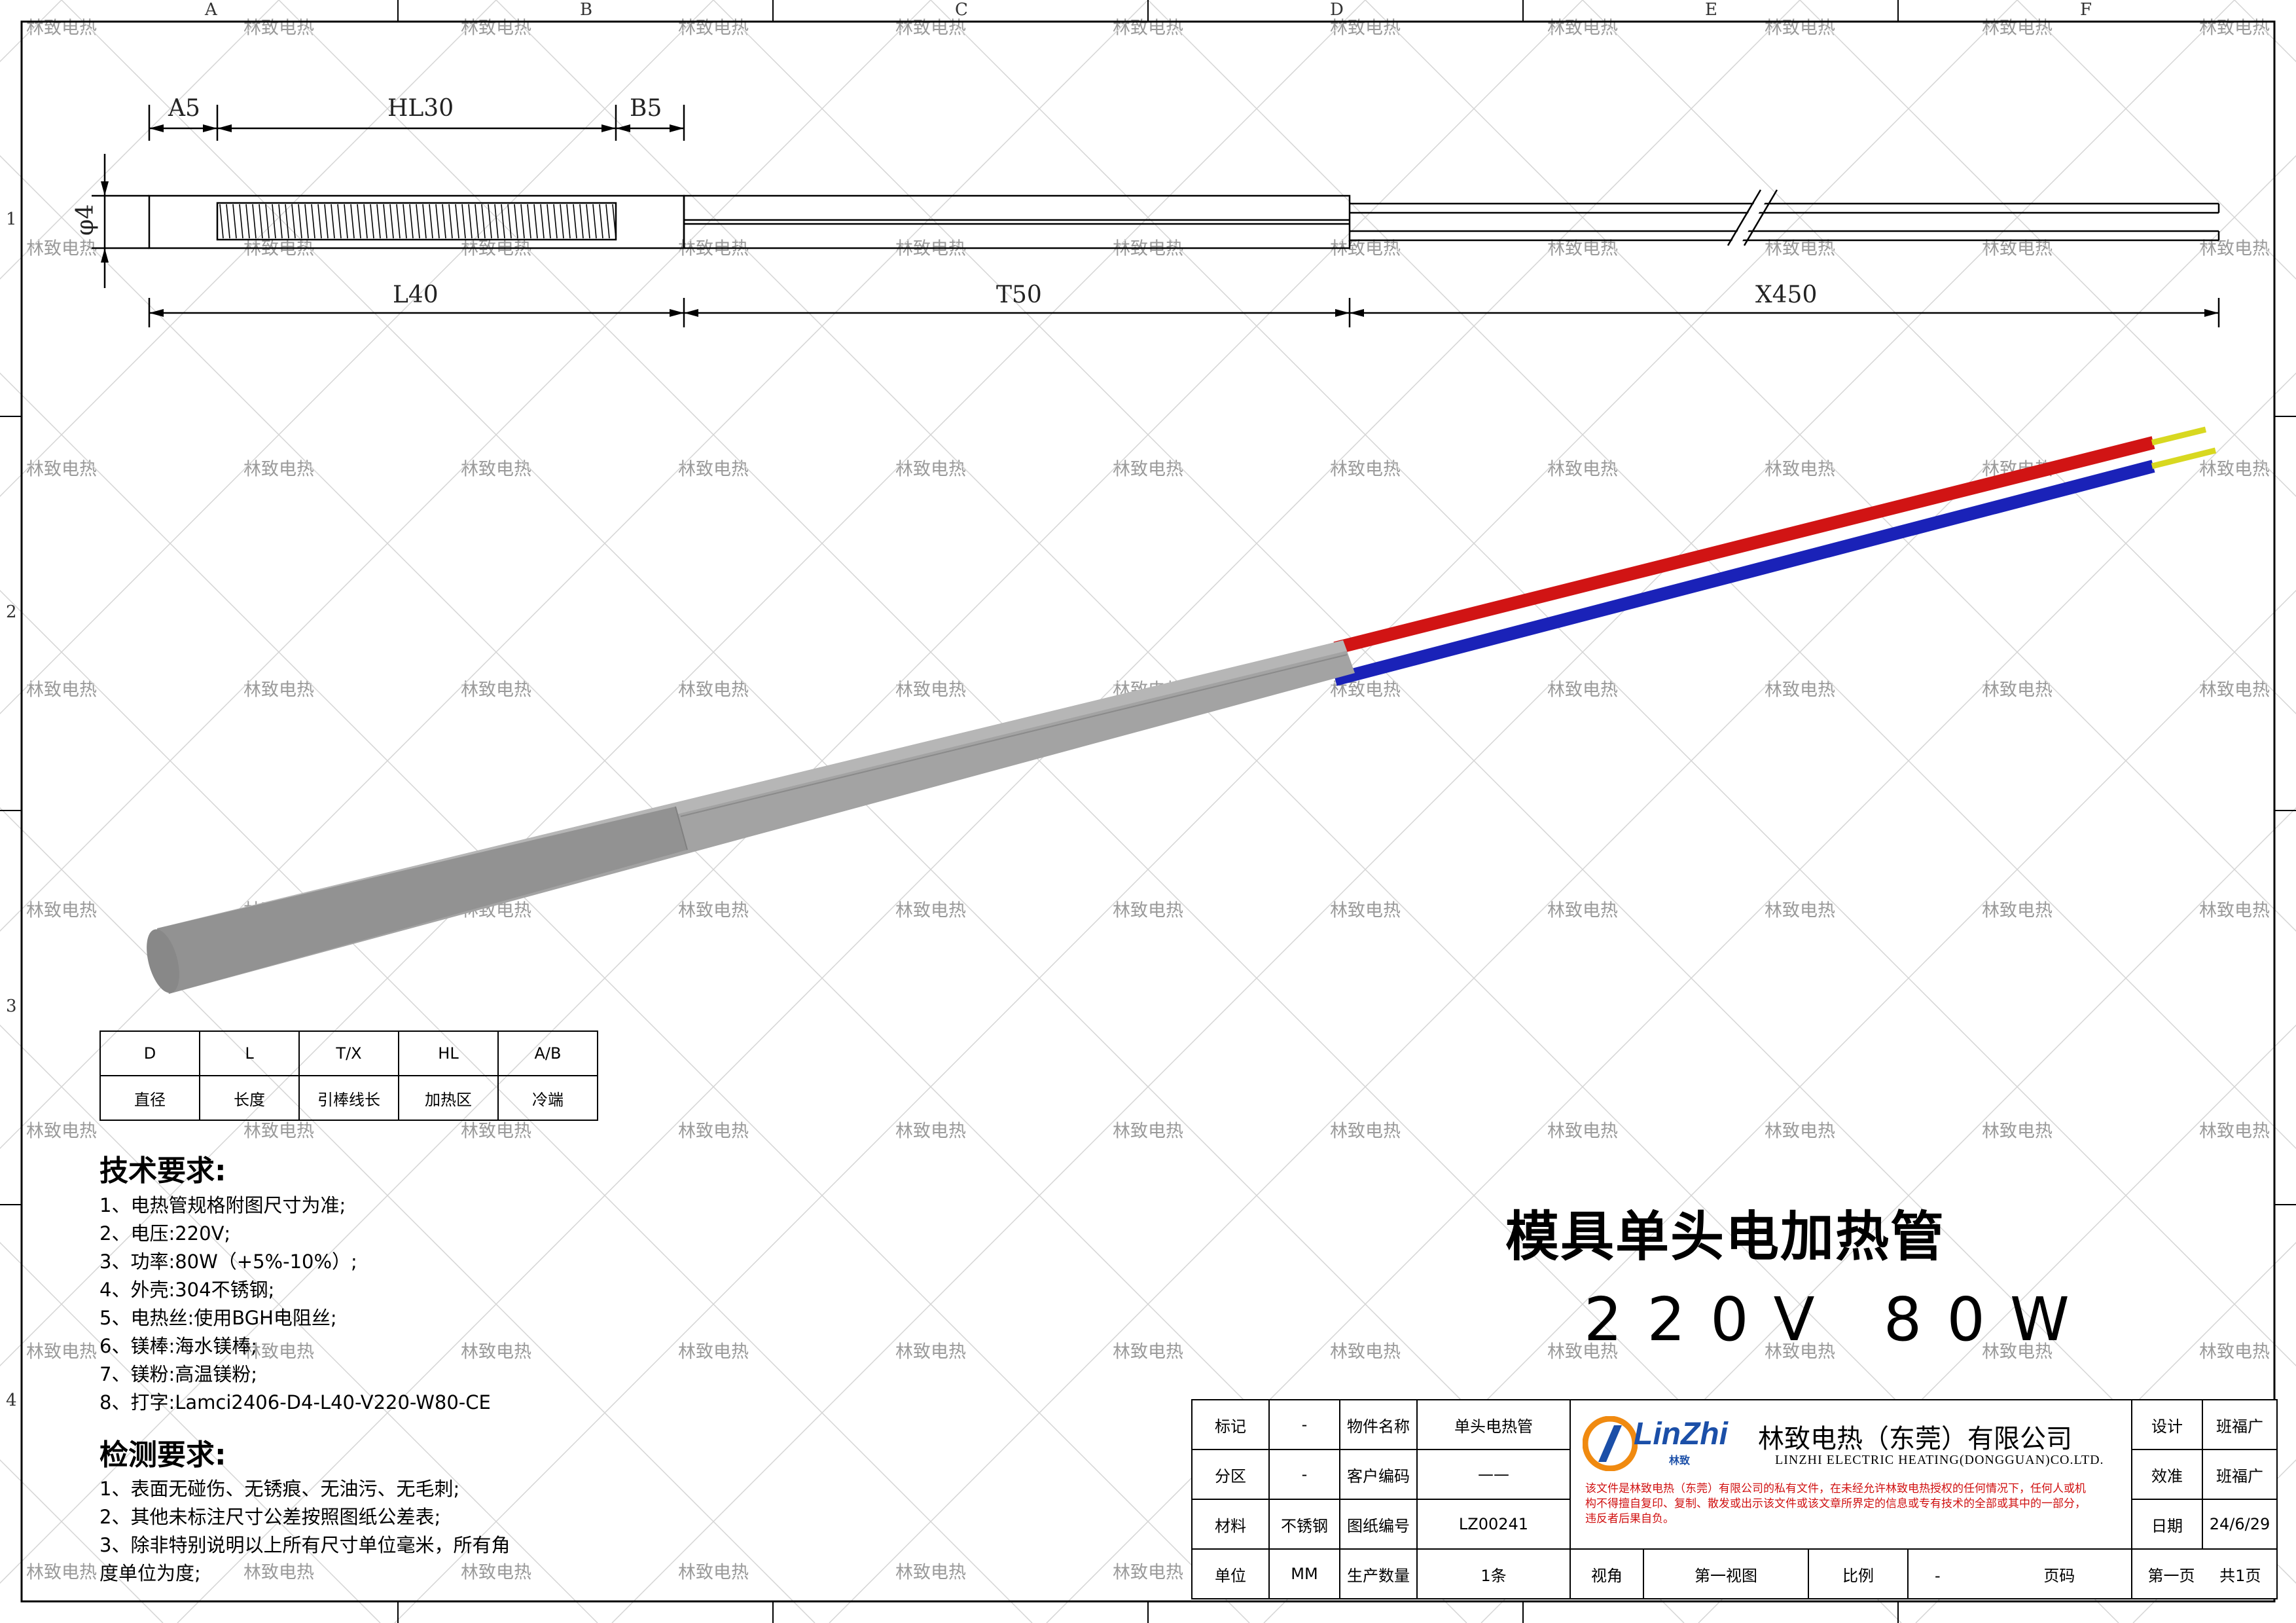 The width and height of the screenshot is (2296, 1623). Describe the element at coordinates (11, 1006) in the screenshot. I see `zone-row-3: 3` at that location.